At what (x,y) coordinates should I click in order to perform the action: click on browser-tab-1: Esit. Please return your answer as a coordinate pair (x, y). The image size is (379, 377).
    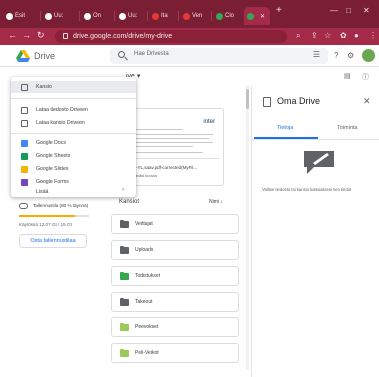
    Looking at the image, I should click on (21, 16).